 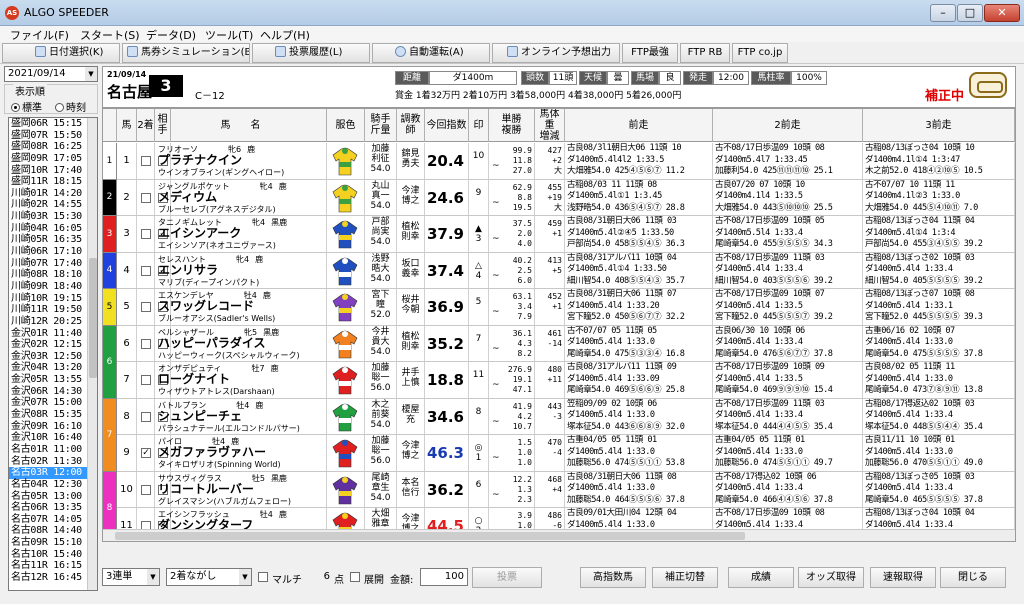 What do you see at coordinates (53, 229) in the screenshot?
I see `race-list-item: 川崎04R 16:05` at bounding box center [53, 229].